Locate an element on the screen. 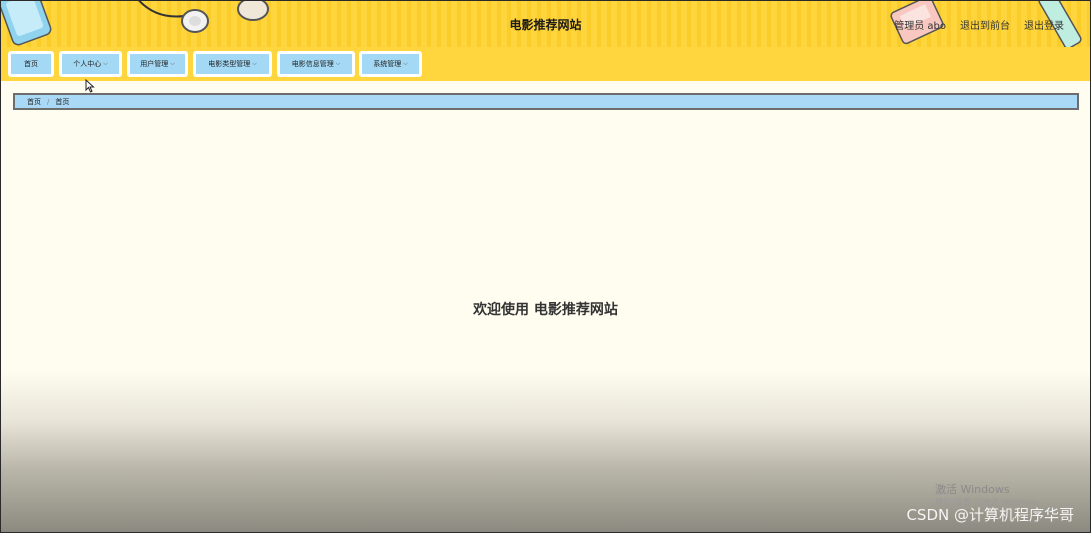  nav-item-system-management: 系统管理 ⌵ is located at coordinates (390, 64).